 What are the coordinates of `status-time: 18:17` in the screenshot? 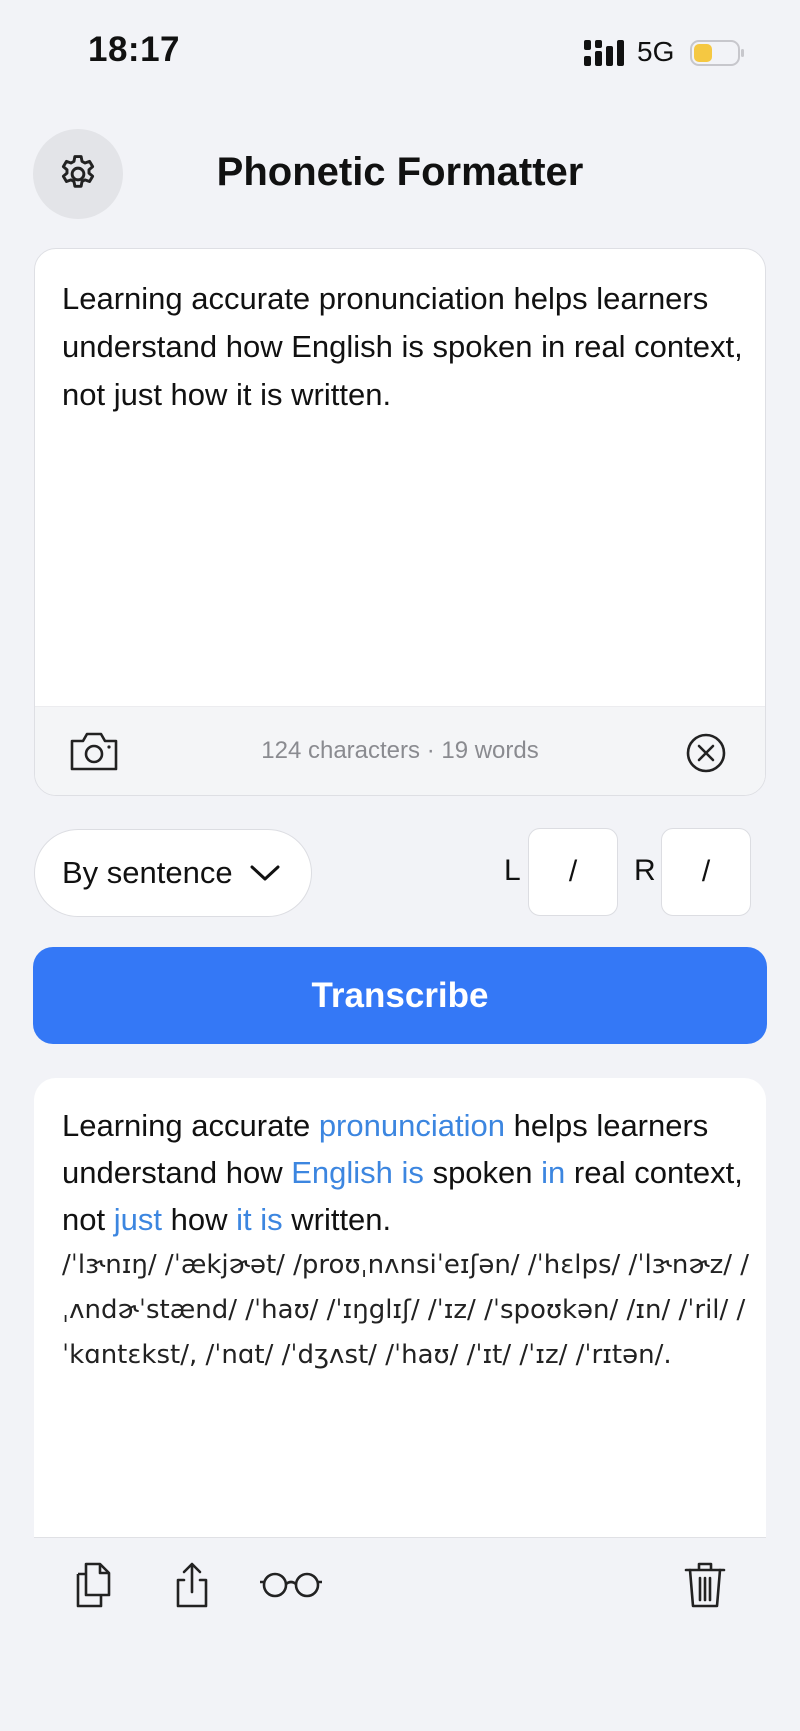 It's located at (134, 49).